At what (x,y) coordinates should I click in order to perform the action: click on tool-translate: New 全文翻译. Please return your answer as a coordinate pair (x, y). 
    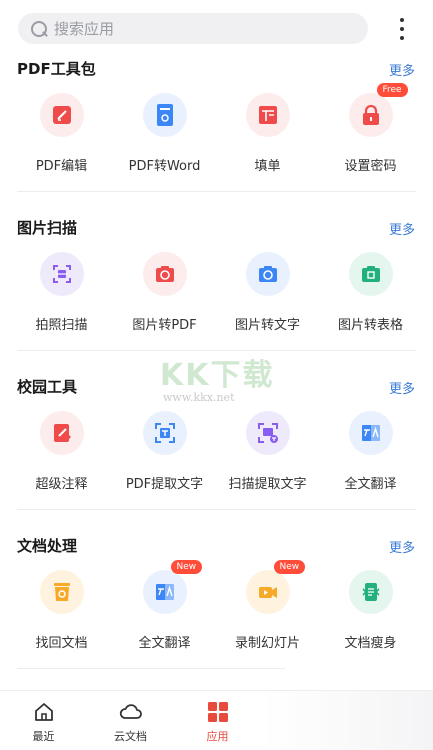
    Looking at the image, I should click on (164, 605).